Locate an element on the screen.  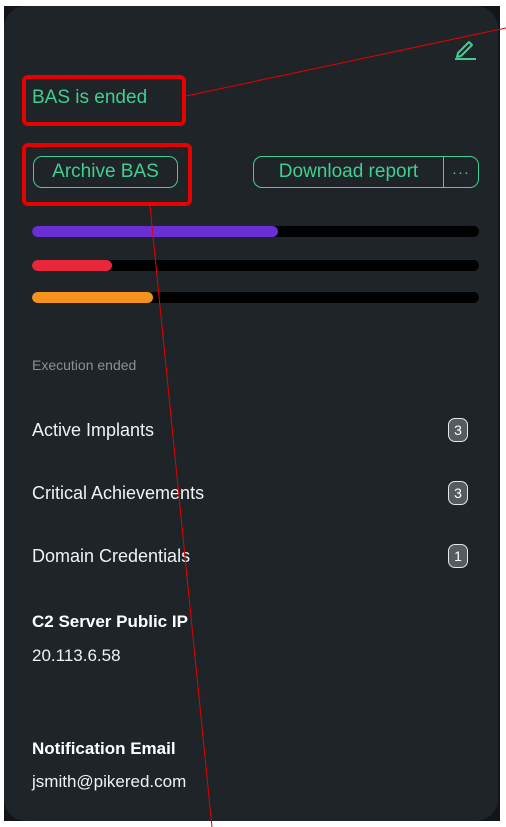
progress-bar-orange is located at coordinates (255, 297).